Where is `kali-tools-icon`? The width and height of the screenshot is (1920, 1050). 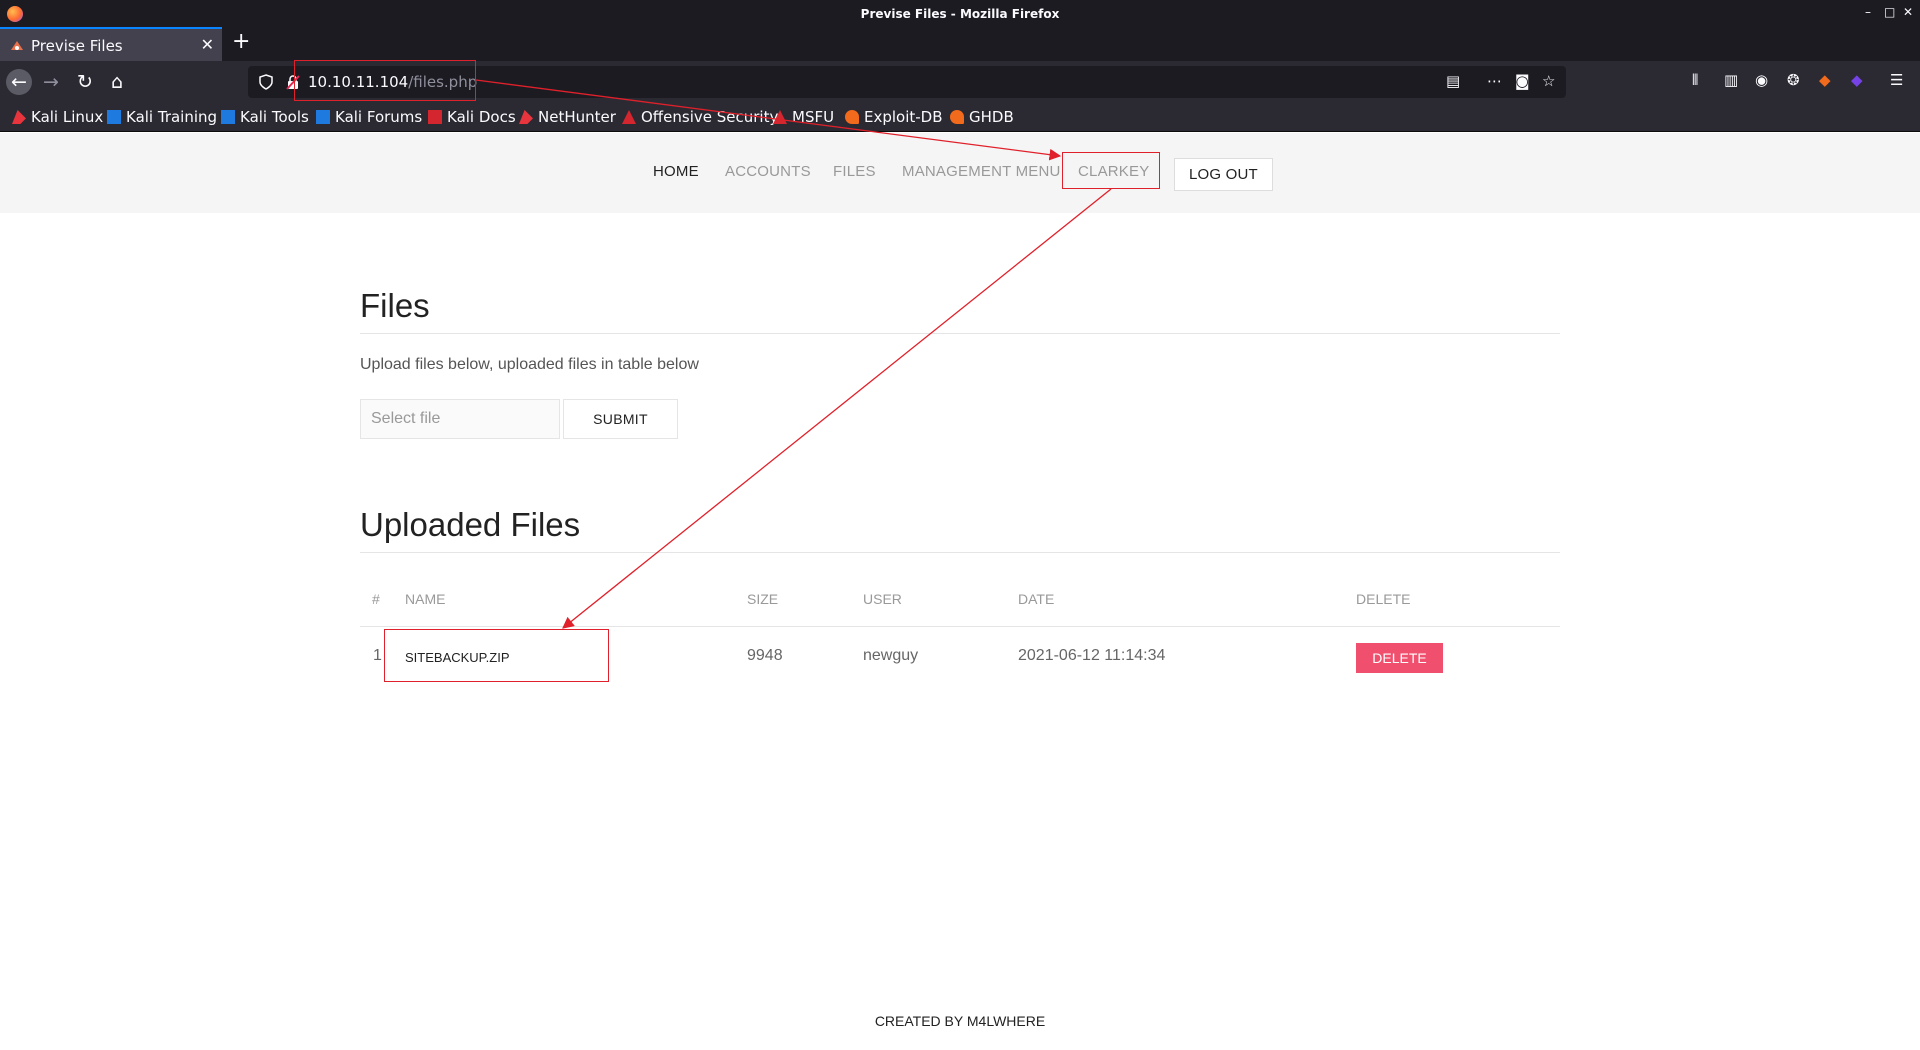
kali-tools-icon is located at coordinates (228, 117).